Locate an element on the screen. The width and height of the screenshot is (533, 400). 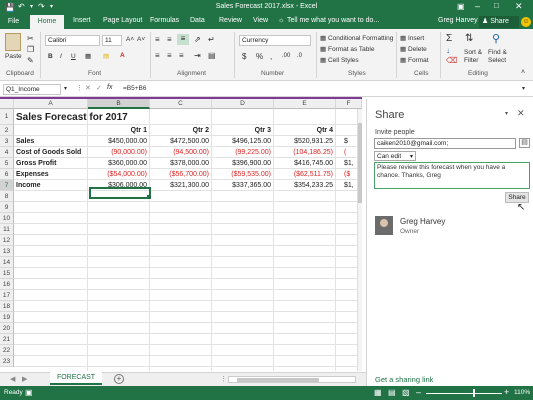
sort-filter-icon: ⇅ is located at coordinates (469, 38).